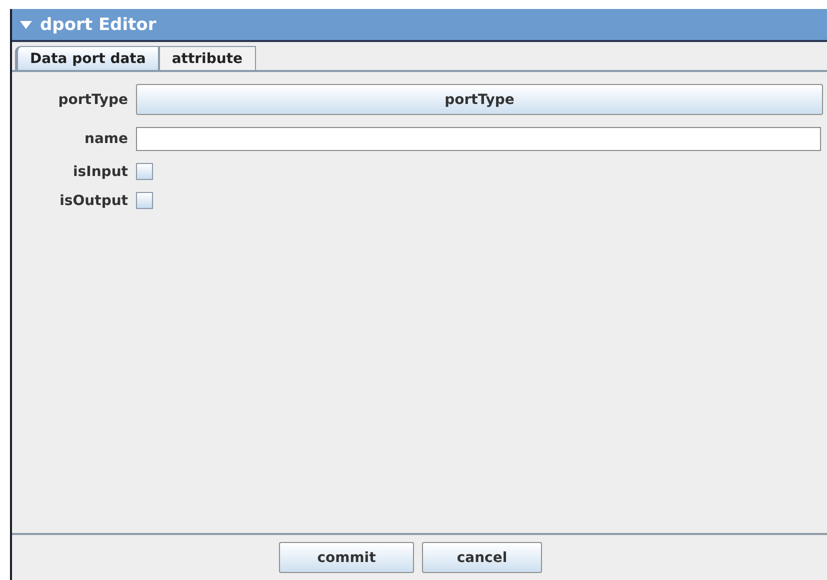  Describe the element at coordinates (482, 557) in the screenshot. I see `dialog-button: cancel` at that location.